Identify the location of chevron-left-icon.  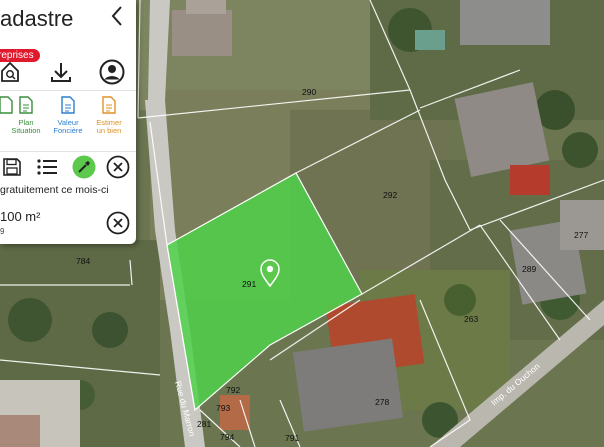
(118, 16).